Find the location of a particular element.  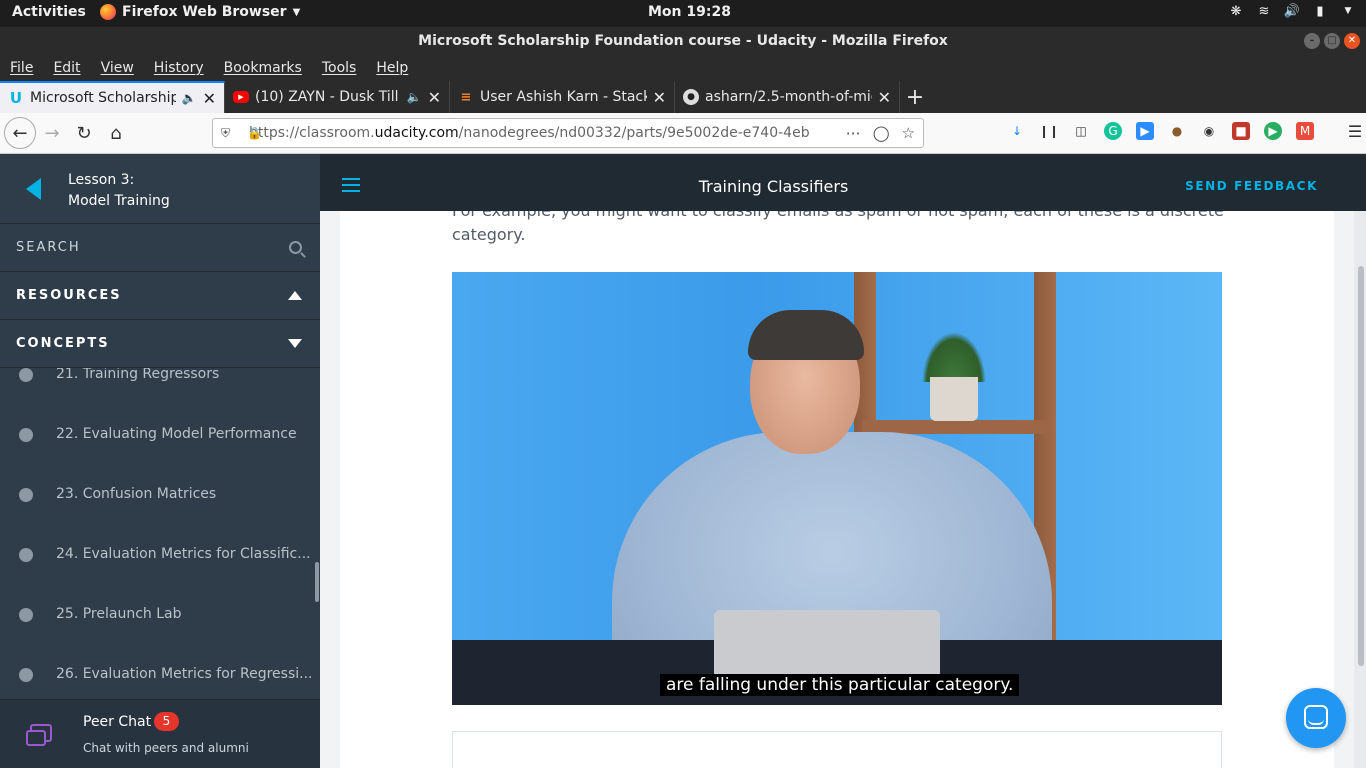

tab-title: (10) ZAYN - Dusk Till D is located at coordinates (328, 97).